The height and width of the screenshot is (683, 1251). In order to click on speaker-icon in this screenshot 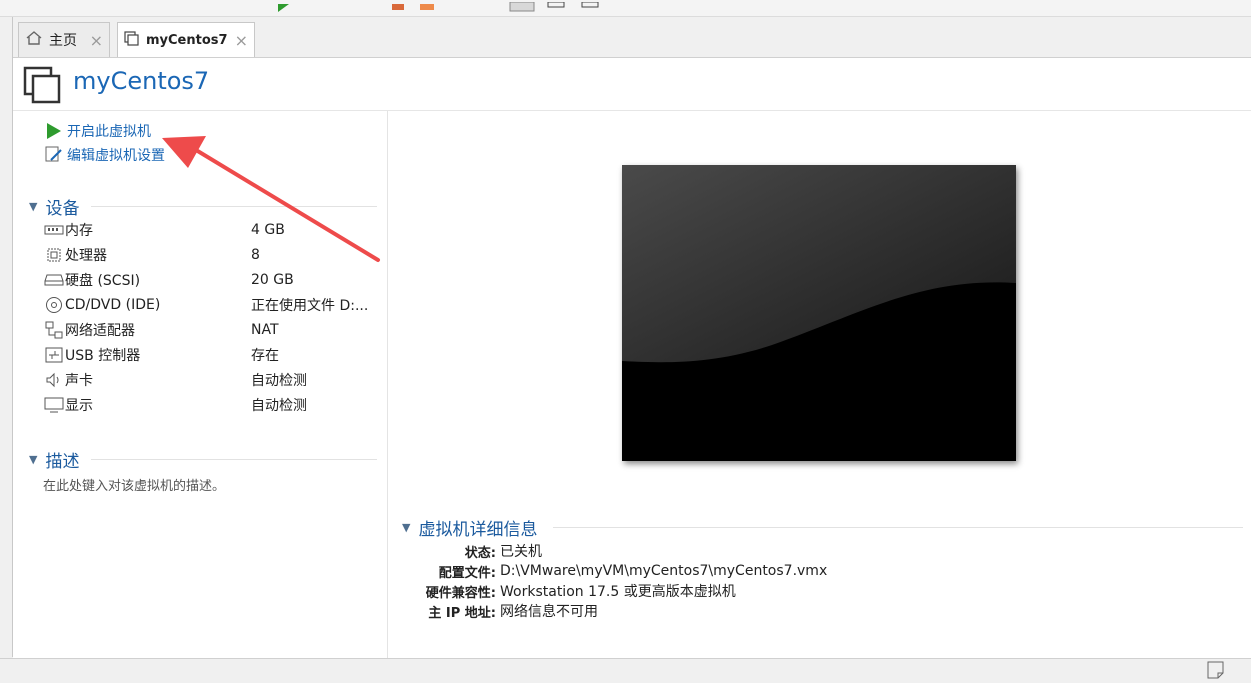, I will do `click(54, 380)`.